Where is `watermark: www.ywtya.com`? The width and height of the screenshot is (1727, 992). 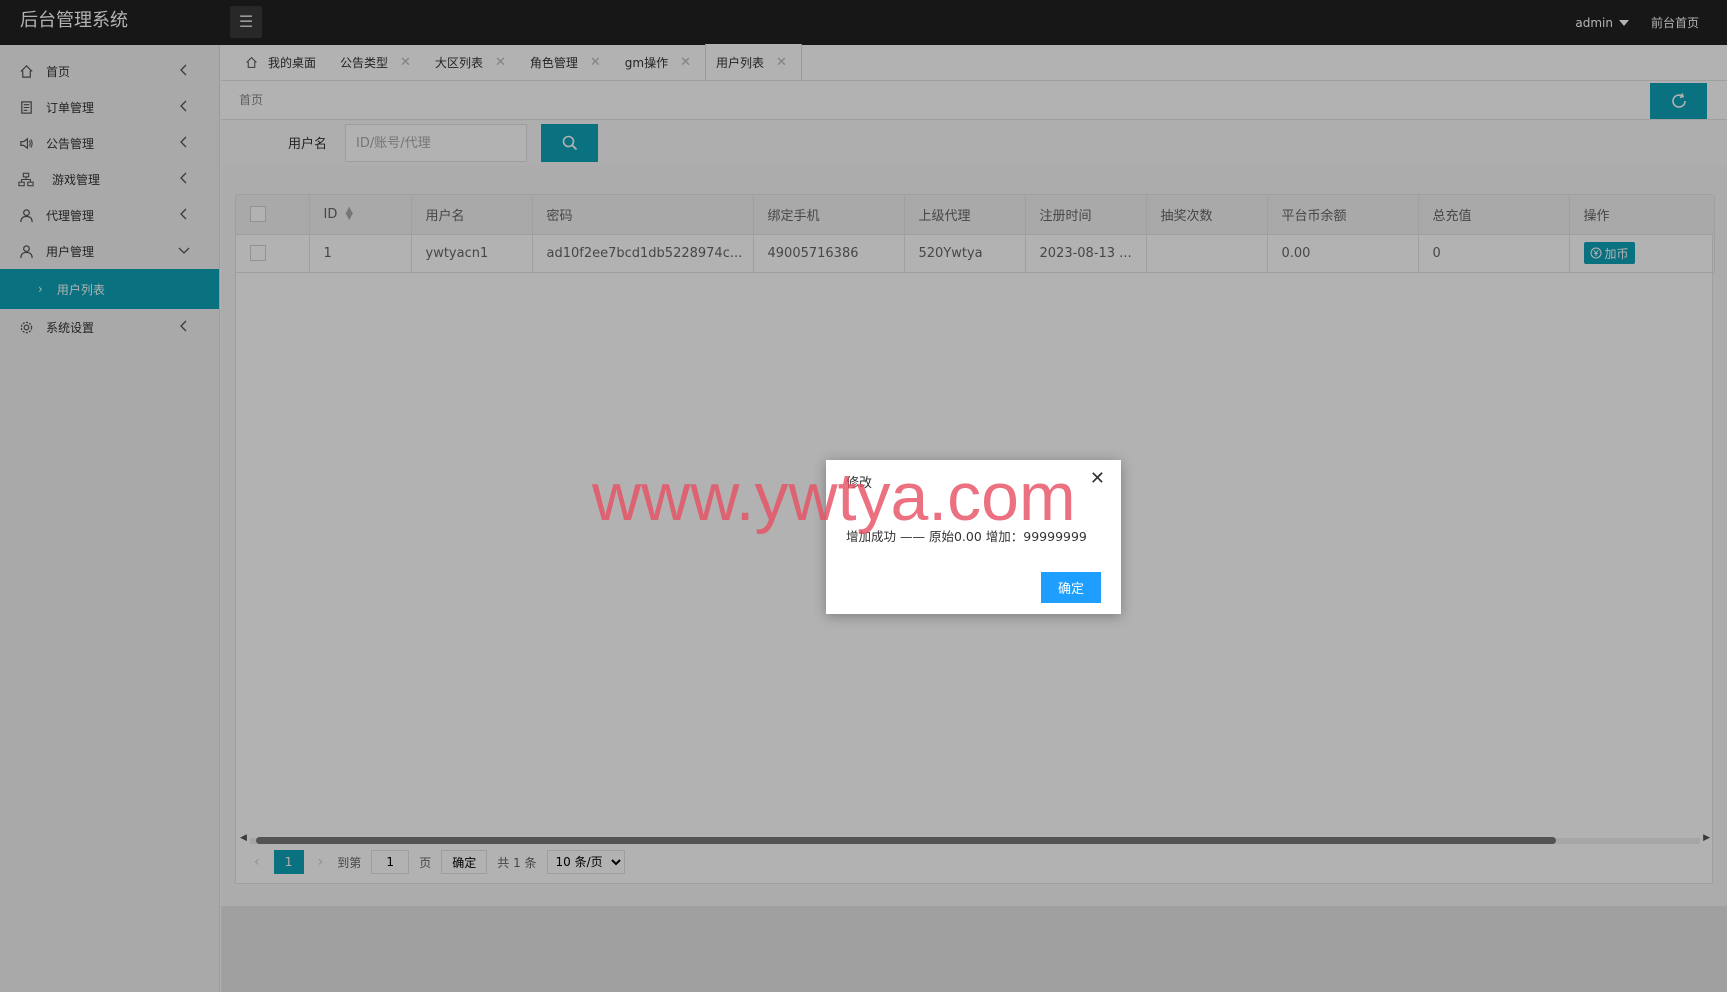 watermark: www.ywtya.com is located at coordinates (834, 497).